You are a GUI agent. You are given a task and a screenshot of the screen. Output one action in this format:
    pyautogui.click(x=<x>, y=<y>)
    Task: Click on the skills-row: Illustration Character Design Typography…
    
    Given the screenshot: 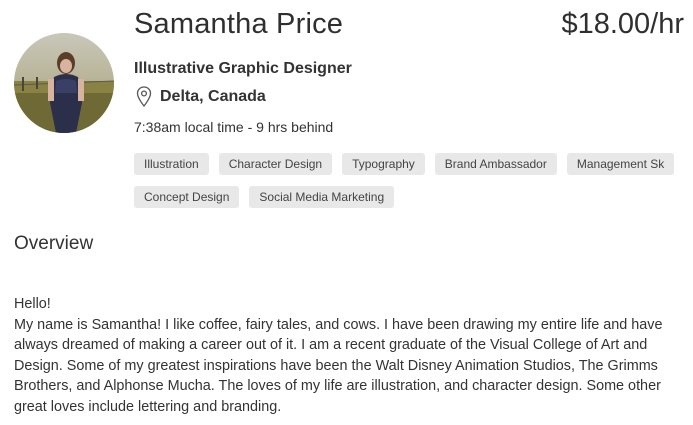 What is the action you would take?
    pyautogui.click(x=413, y=164)
    